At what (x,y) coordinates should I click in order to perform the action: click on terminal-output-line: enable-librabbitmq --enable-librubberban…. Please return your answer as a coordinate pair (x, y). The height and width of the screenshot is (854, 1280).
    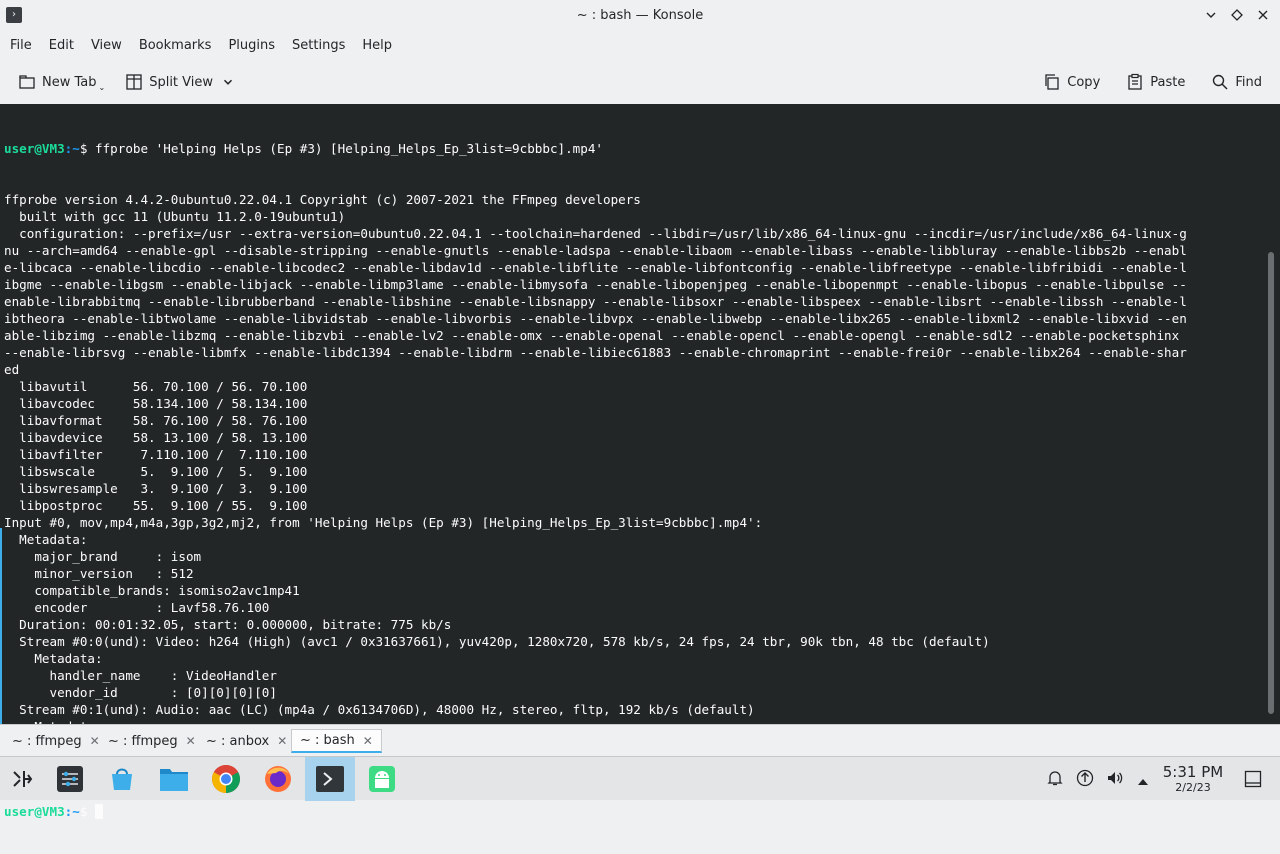
    Looking at the image, I should click on (595, 301).